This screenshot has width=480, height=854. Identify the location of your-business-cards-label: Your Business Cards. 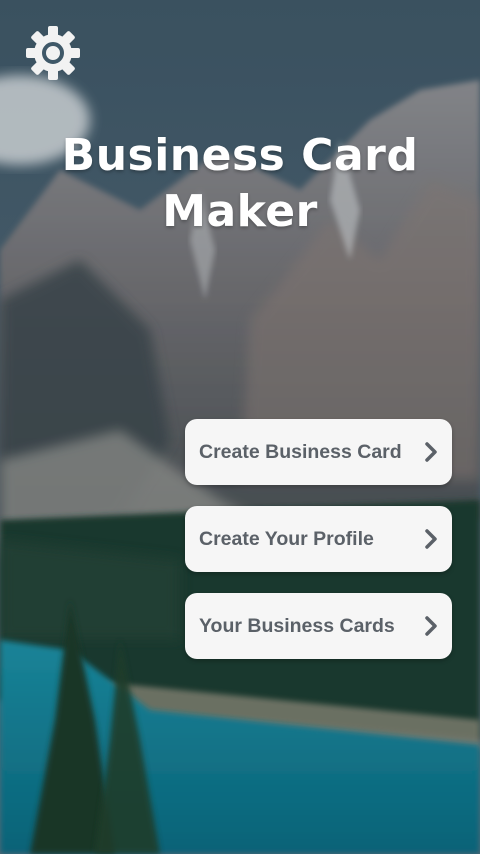
(297, 625).